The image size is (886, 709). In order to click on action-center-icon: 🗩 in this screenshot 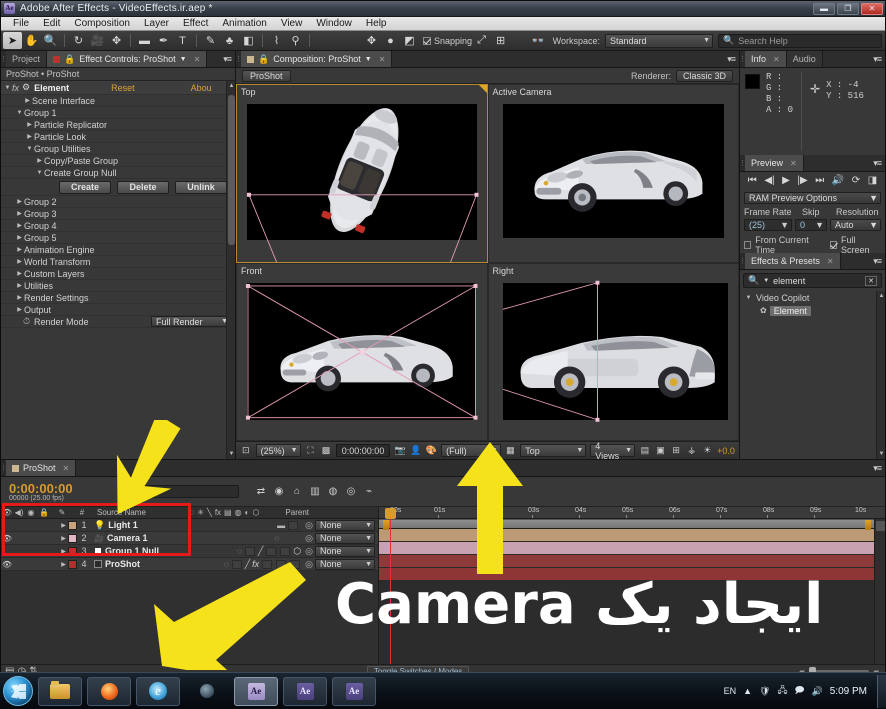, I will do `click(800, 691)`.